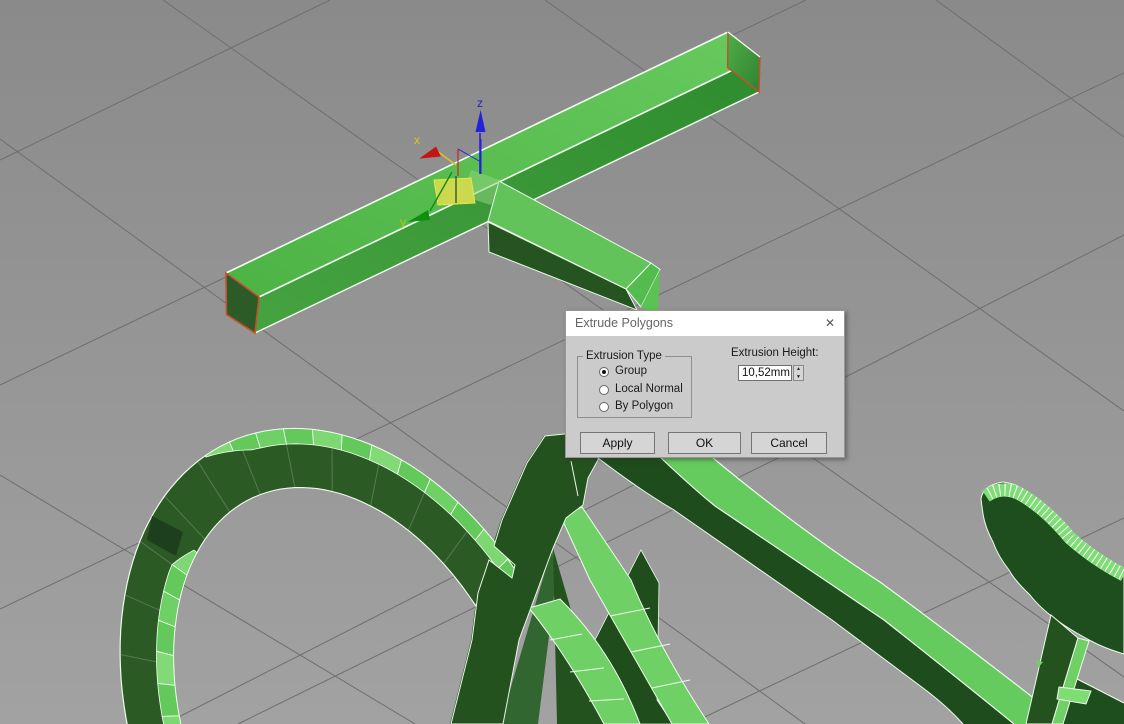 Image resolution: width=1124 pixels, height=724 pixels. What do you see at coordinates (480, 103) in the screenshot?
I see `svg-text: z` at bounding box center [480, 103].